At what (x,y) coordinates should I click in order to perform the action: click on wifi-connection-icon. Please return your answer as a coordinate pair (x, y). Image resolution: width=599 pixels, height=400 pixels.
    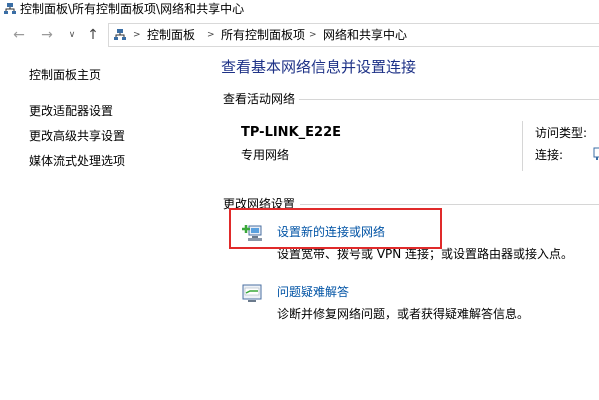
    Looking at the image, I should click on (596, 153).